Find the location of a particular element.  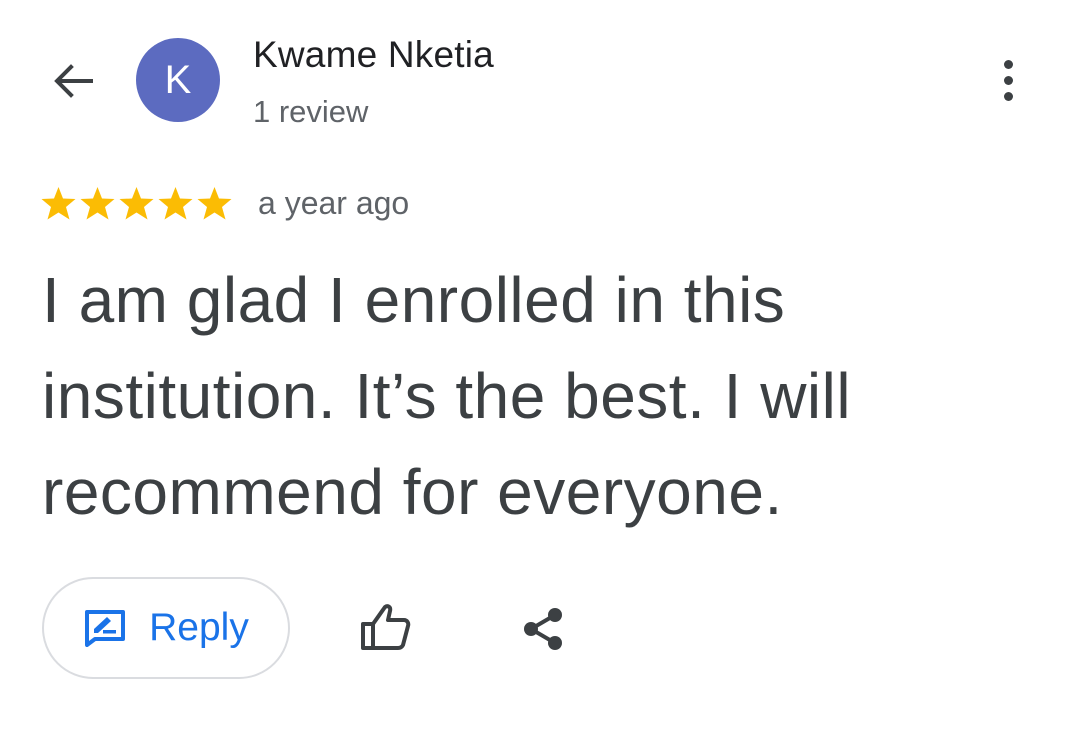

review-count: 1 review is located at coordinates (311, 111).